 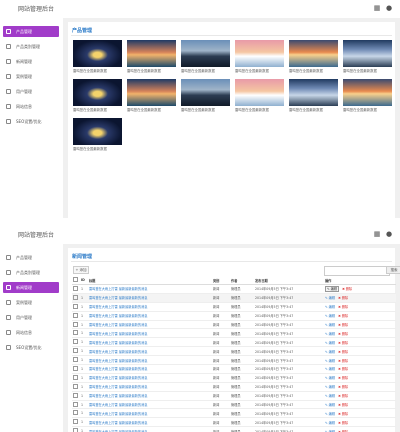 What do you see at coordinates (357, 271) in the screenshot?
I see `search-input` at bounding box center [357, 271].